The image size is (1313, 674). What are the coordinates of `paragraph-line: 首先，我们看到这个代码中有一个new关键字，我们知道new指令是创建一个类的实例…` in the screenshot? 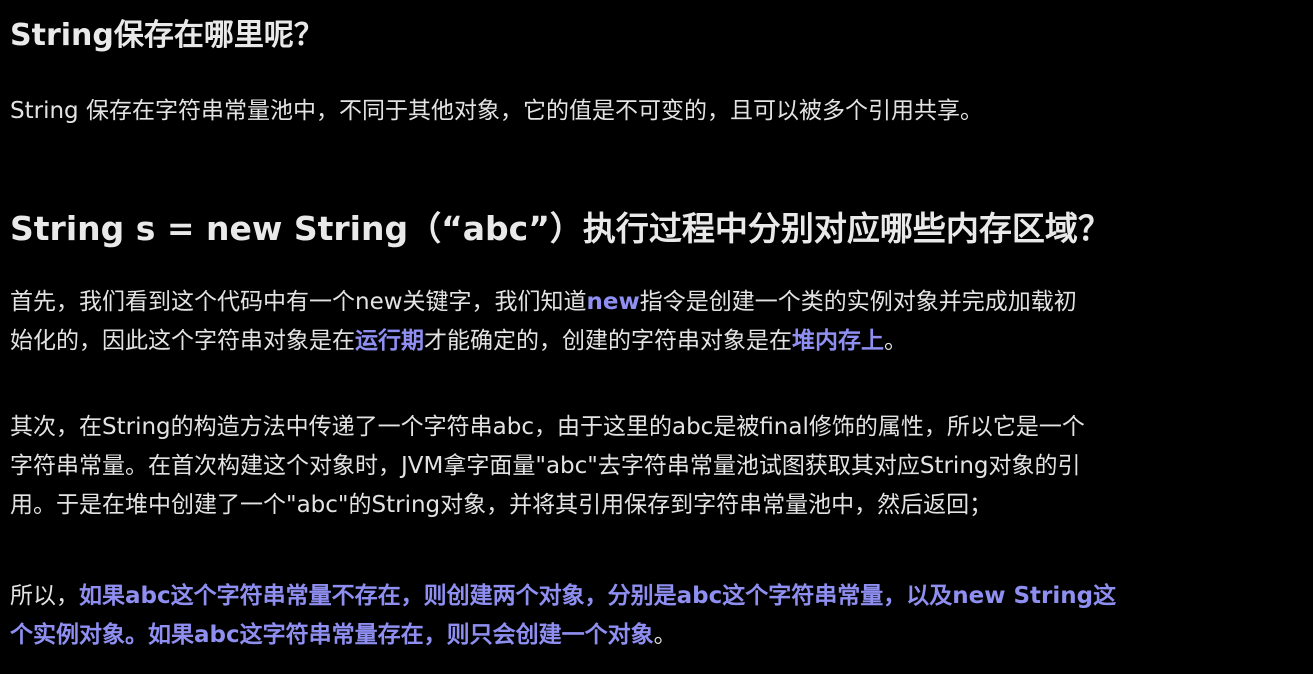 It's located at (656, 302).